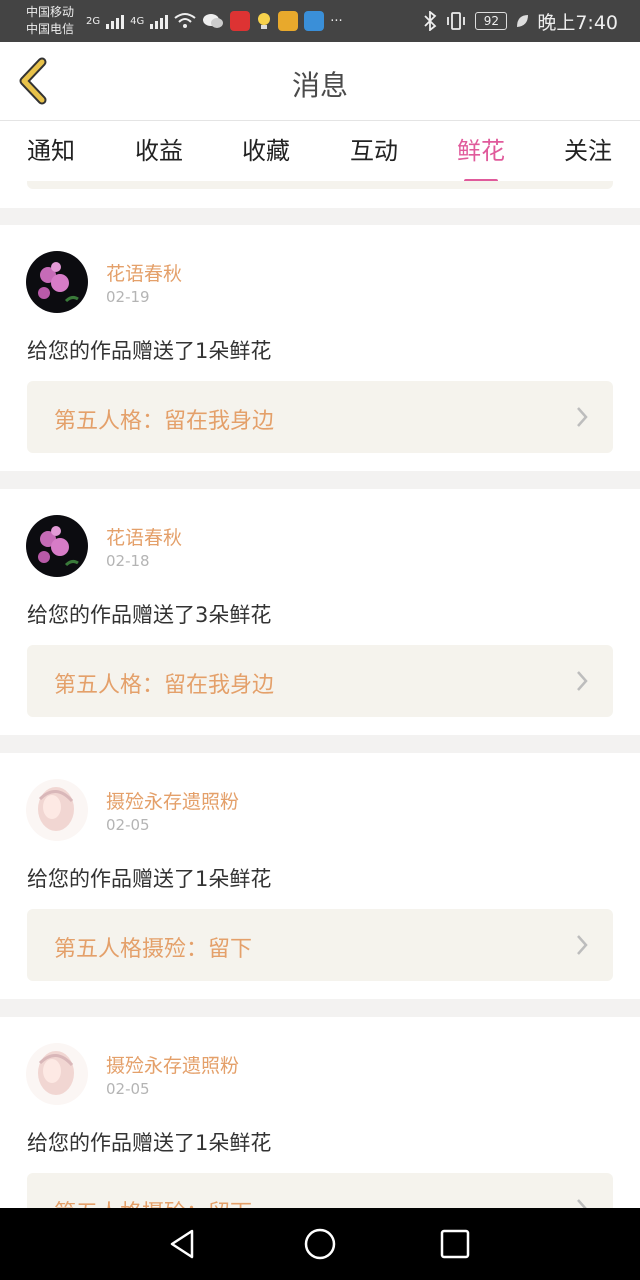 The height and width of the screenshot is (1280, 640). Describe the element at coordinates (128, 561) in the screenshot. I see `message-date: 02-18` at that location.